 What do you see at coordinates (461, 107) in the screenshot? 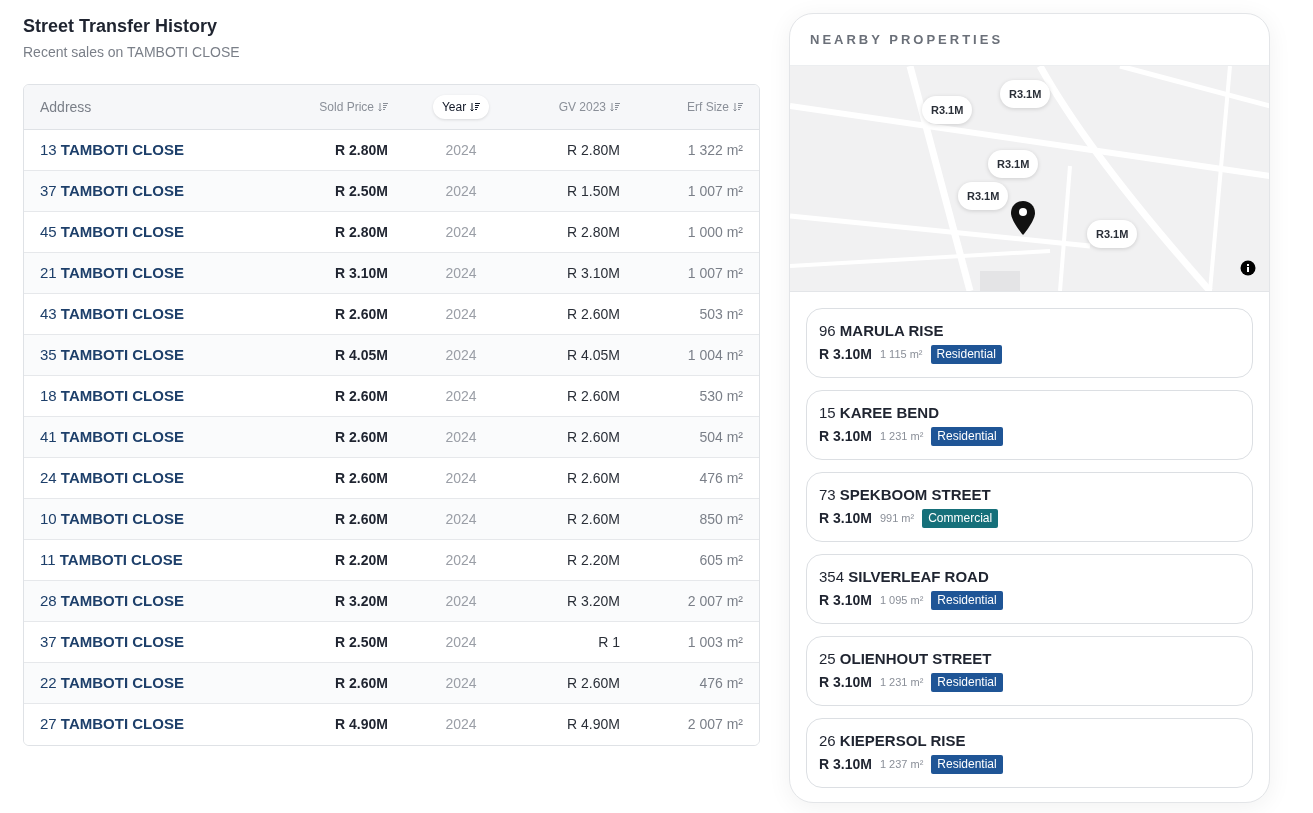
I see `column-sort-header: Year` at bounding box center [461, 107].